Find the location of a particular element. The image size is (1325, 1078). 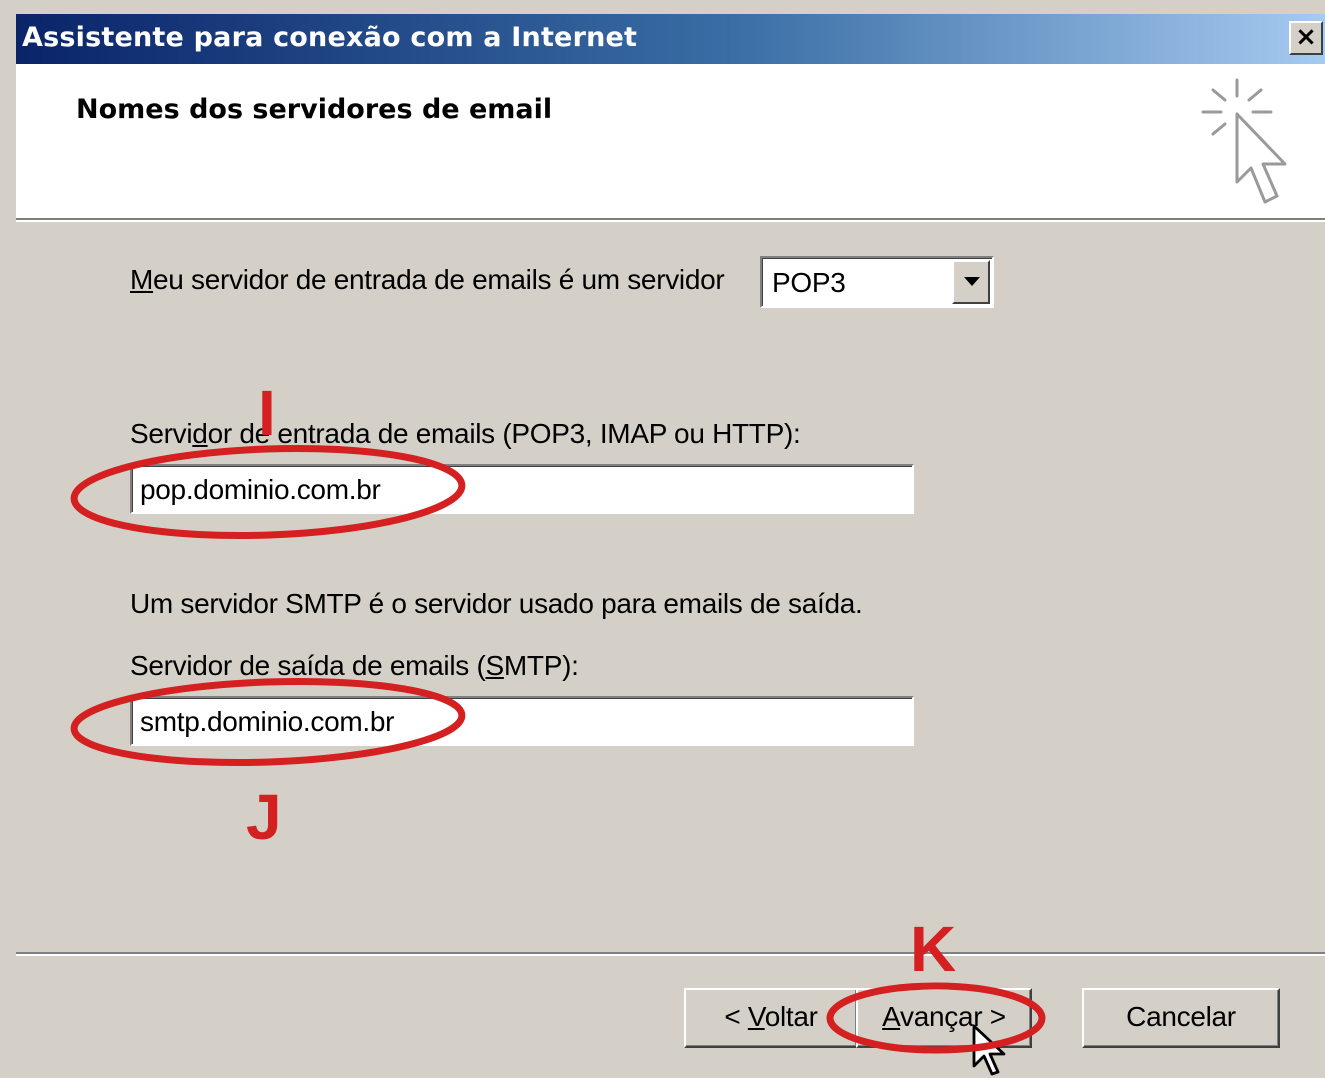

annotation-letter-j: J is located at coordinates (264, 817).